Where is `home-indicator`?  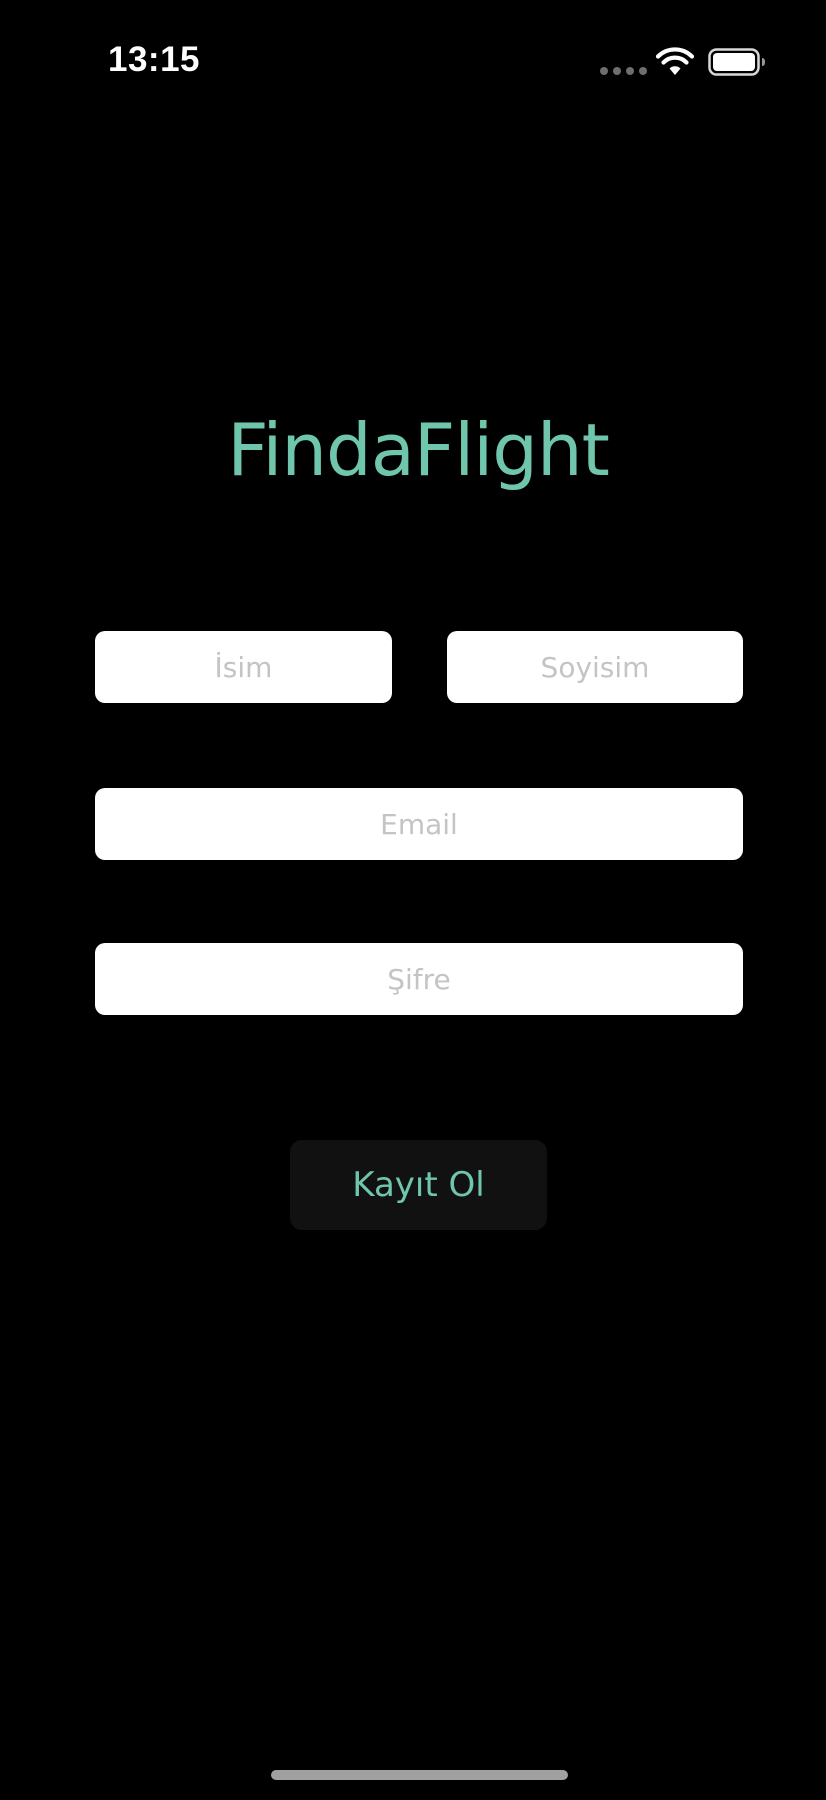
home-indicator is located at coordinates (419, 1775).